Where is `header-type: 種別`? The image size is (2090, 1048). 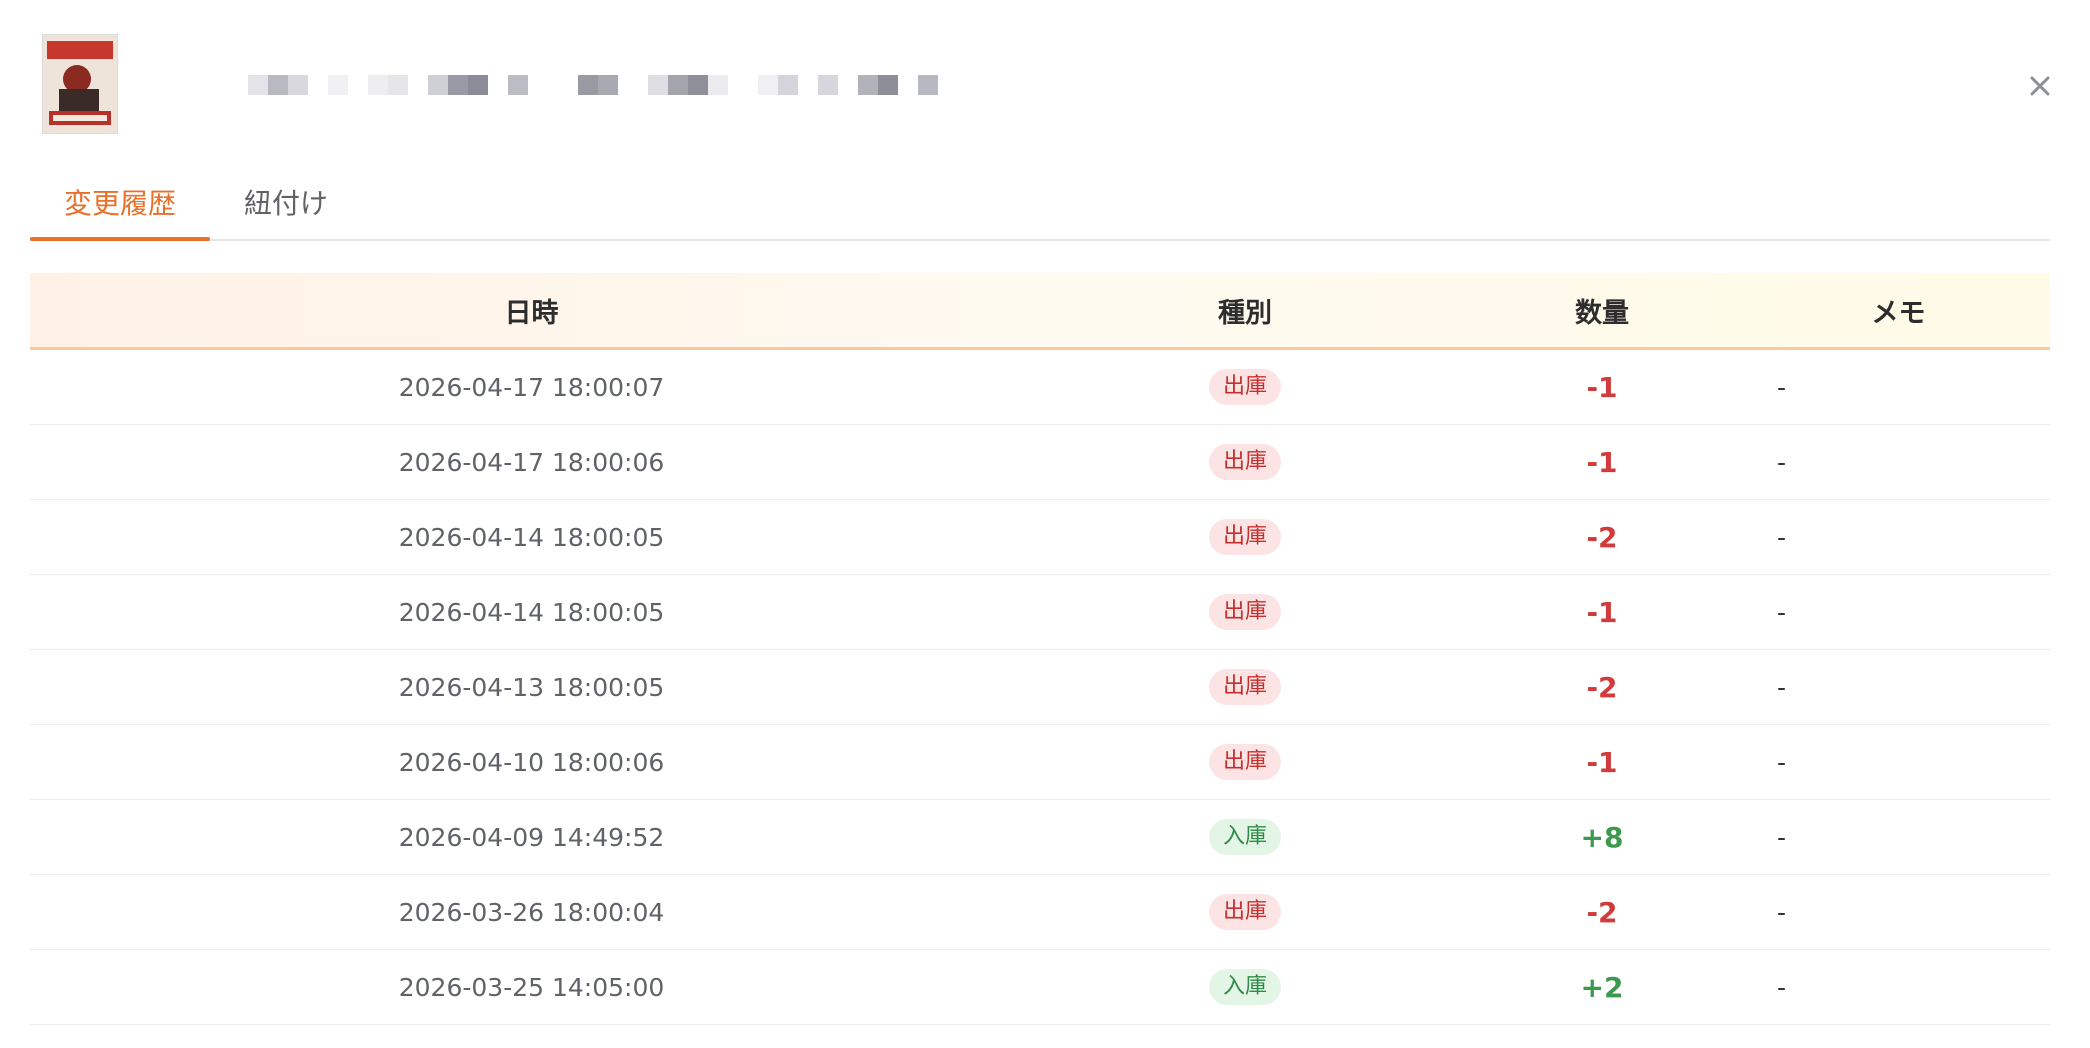
header-type: 種別 is located at coordinates (1245, 313).